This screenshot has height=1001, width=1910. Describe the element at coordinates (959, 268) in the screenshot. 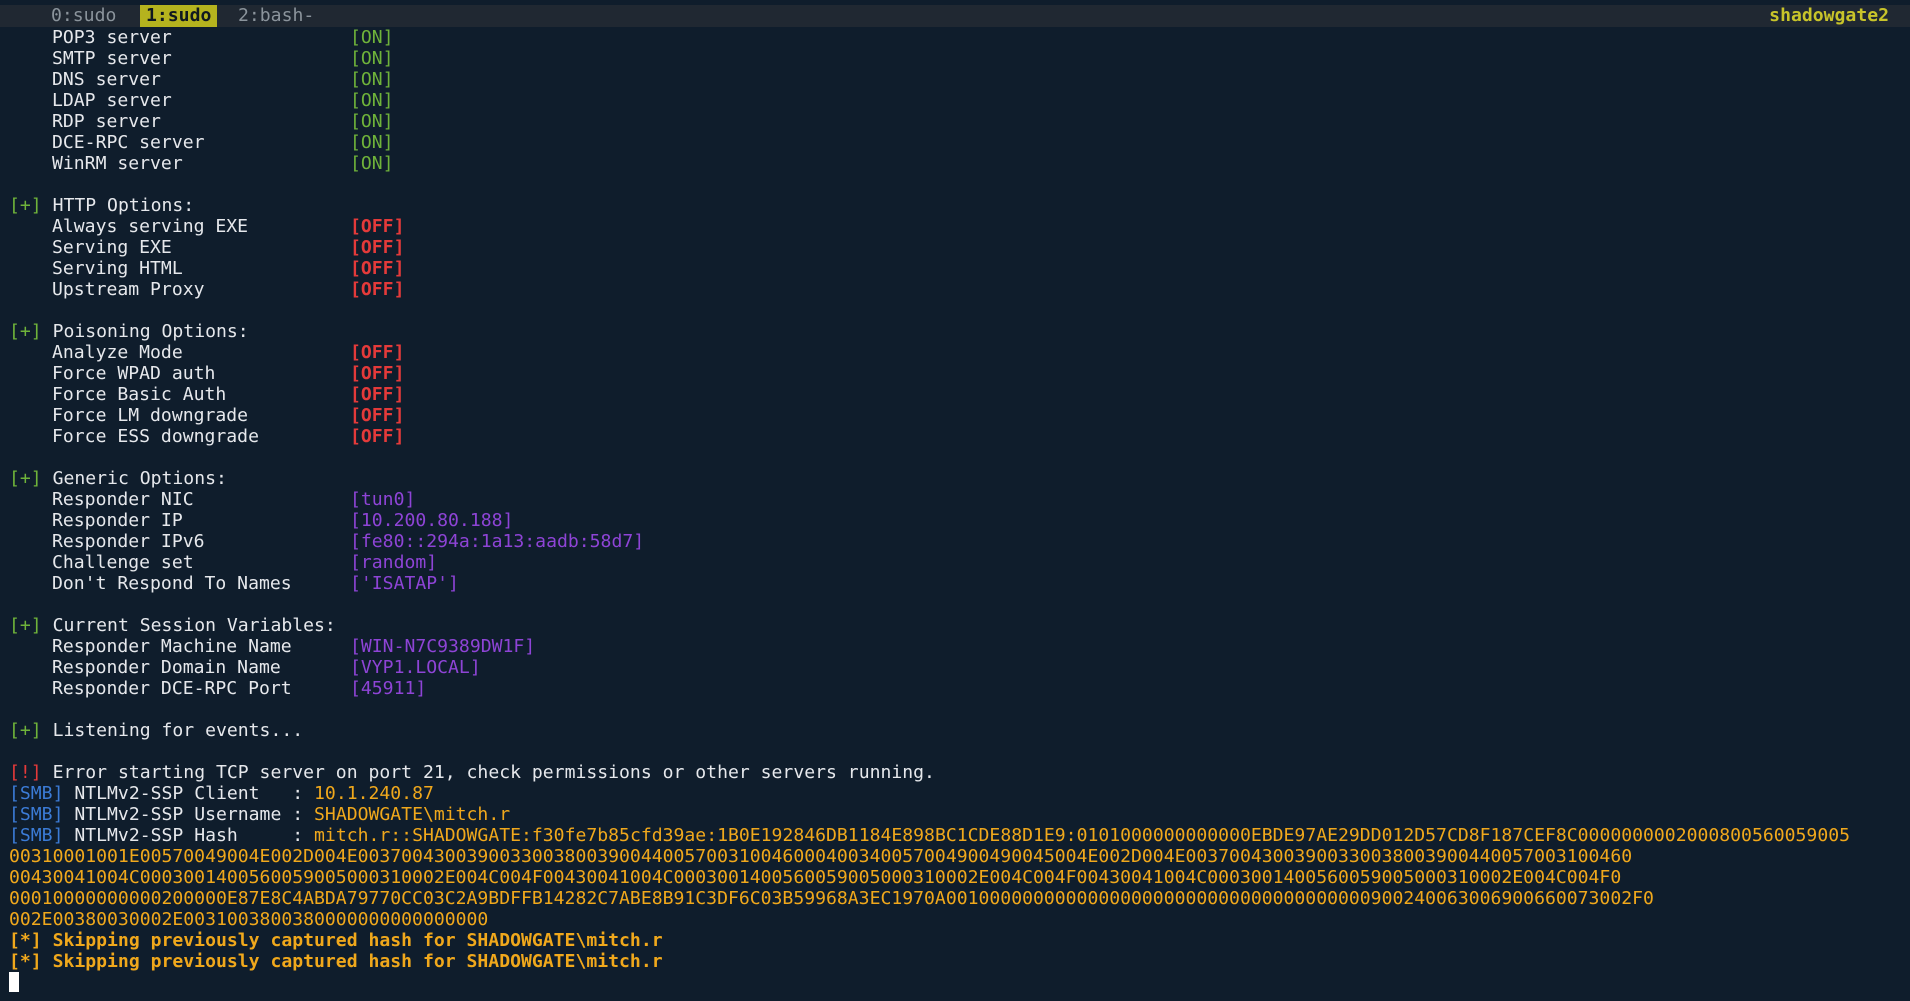

I see `option-row: Serving HTML [OFF]` at that location.